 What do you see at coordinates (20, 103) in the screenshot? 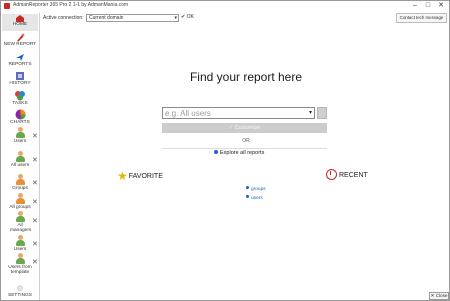
I see `sidebar-item-label: TASKS` at bounding box center [20, 103].